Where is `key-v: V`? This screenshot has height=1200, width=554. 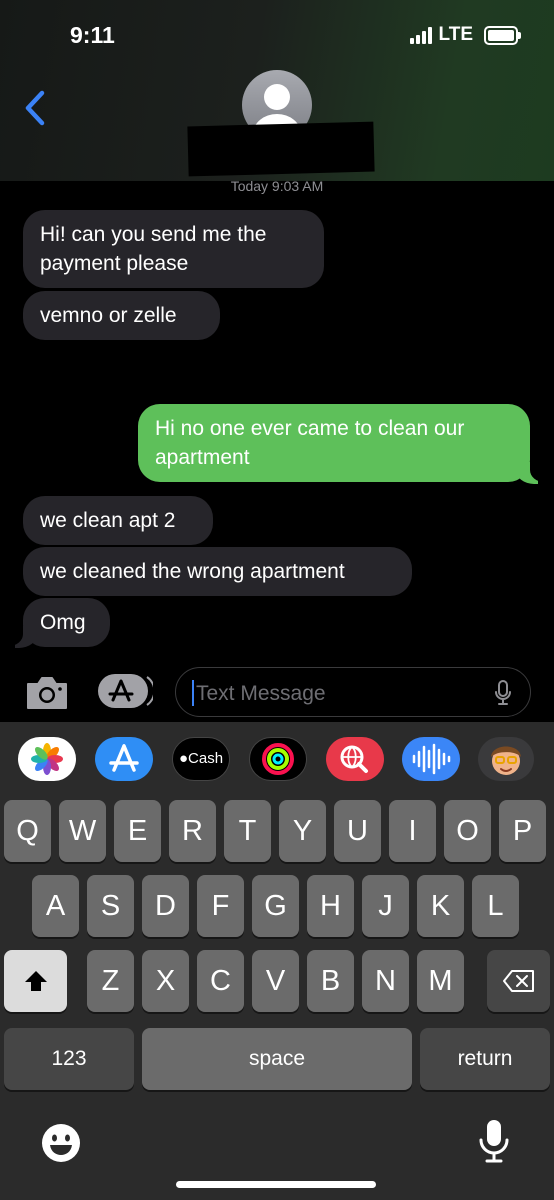
key-v: V is located at coordinates (275, 981).